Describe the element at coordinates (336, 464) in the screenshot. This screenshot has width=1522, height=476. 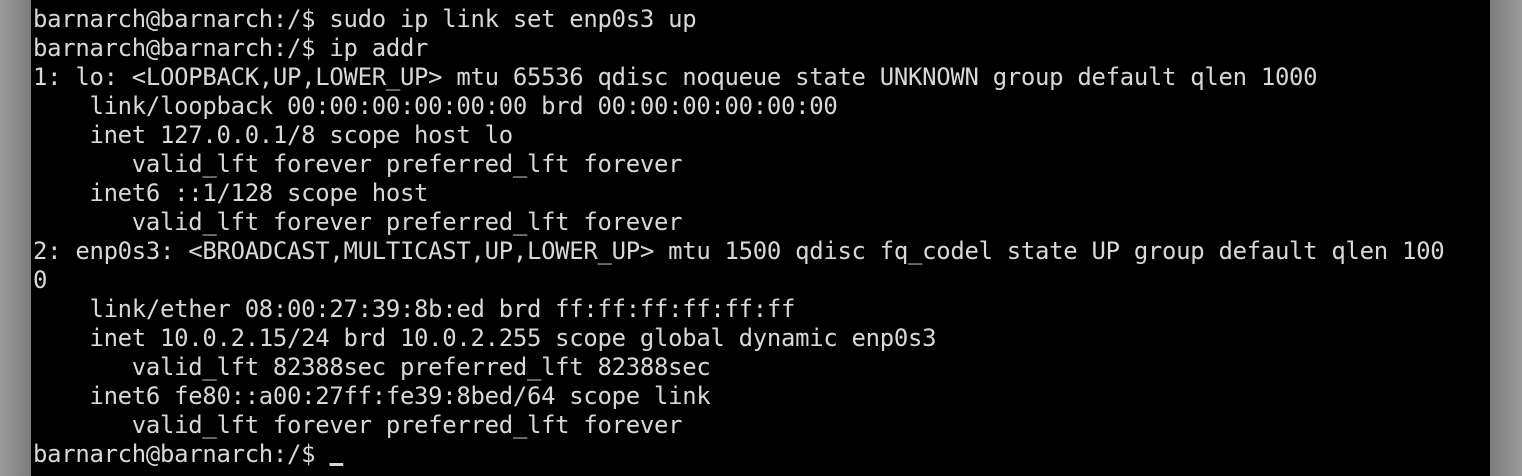
I see `text-cursor` at that location.